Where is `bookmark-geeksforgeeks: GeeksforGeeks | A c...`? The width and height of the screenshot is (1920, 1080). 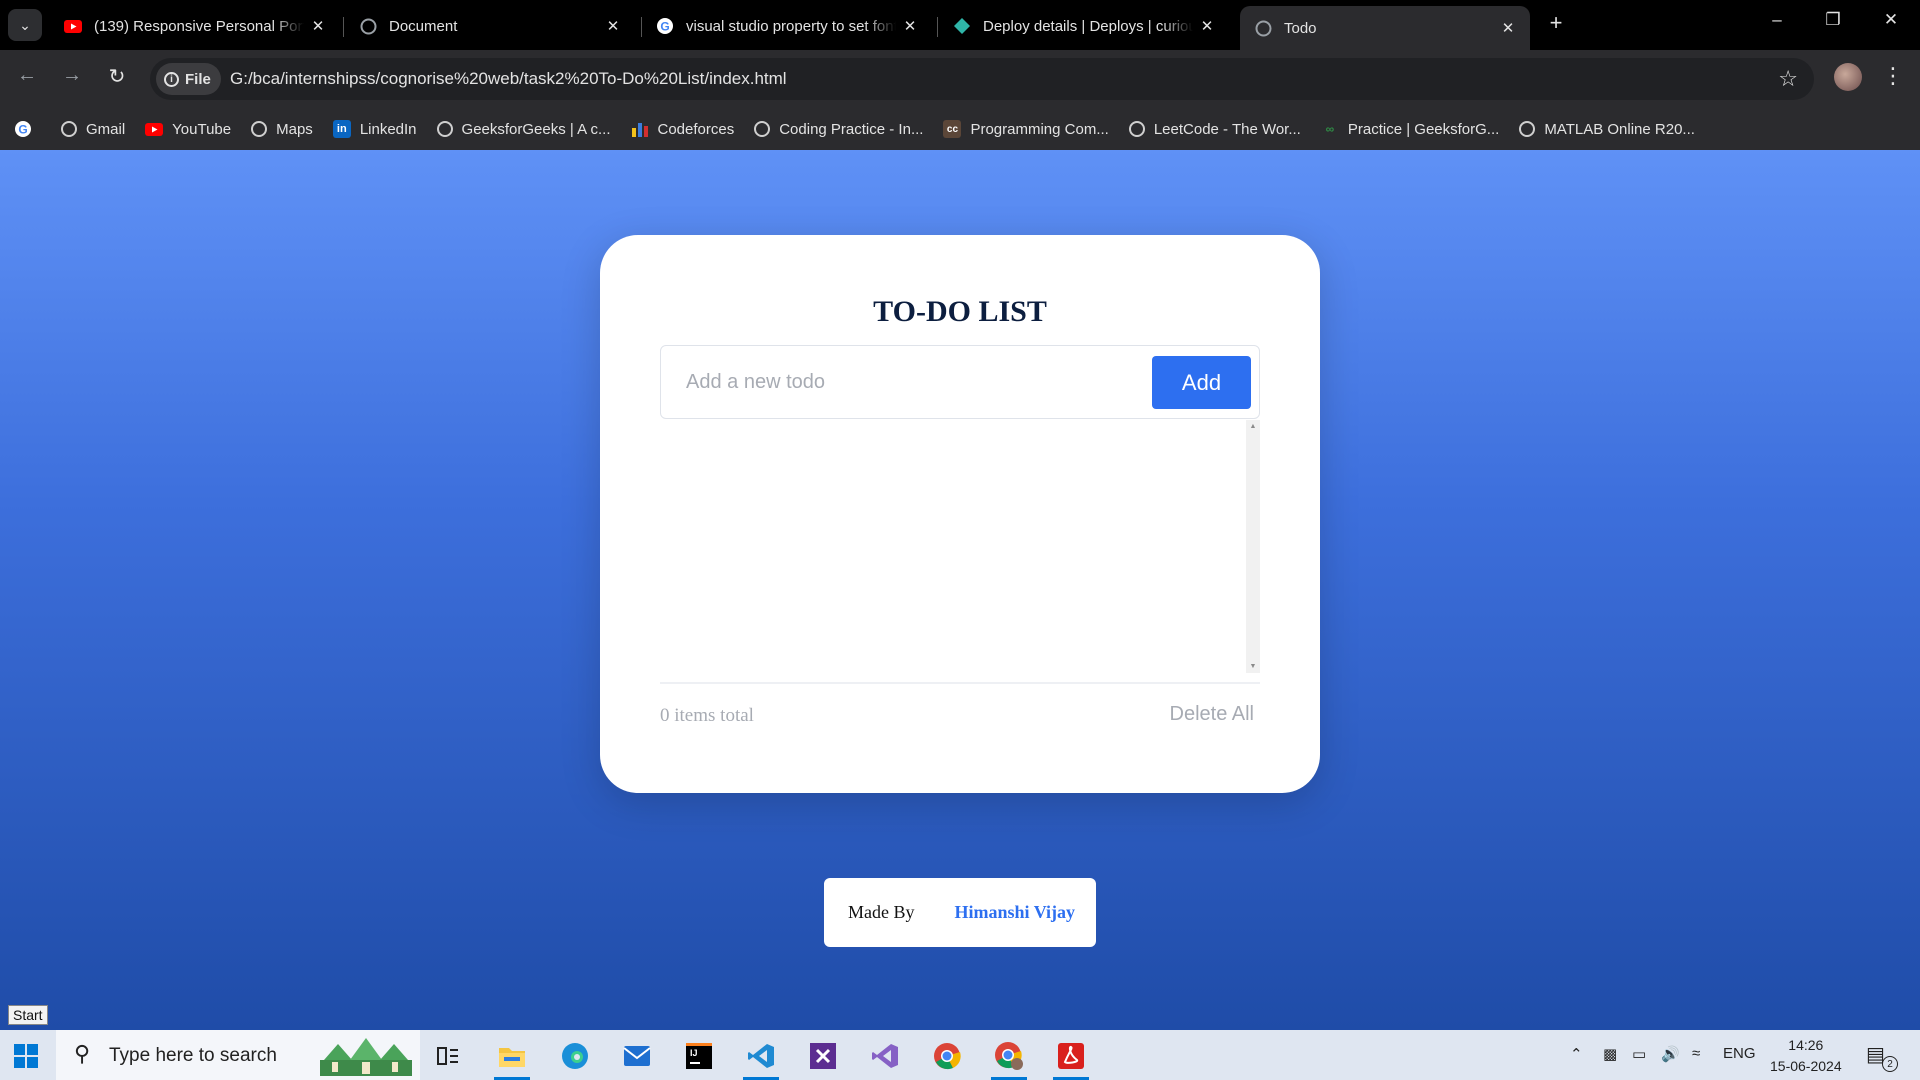 bookmark-geeksforgeeks: GeeksforGeeks | A c... is located at coordinates (523, 129).